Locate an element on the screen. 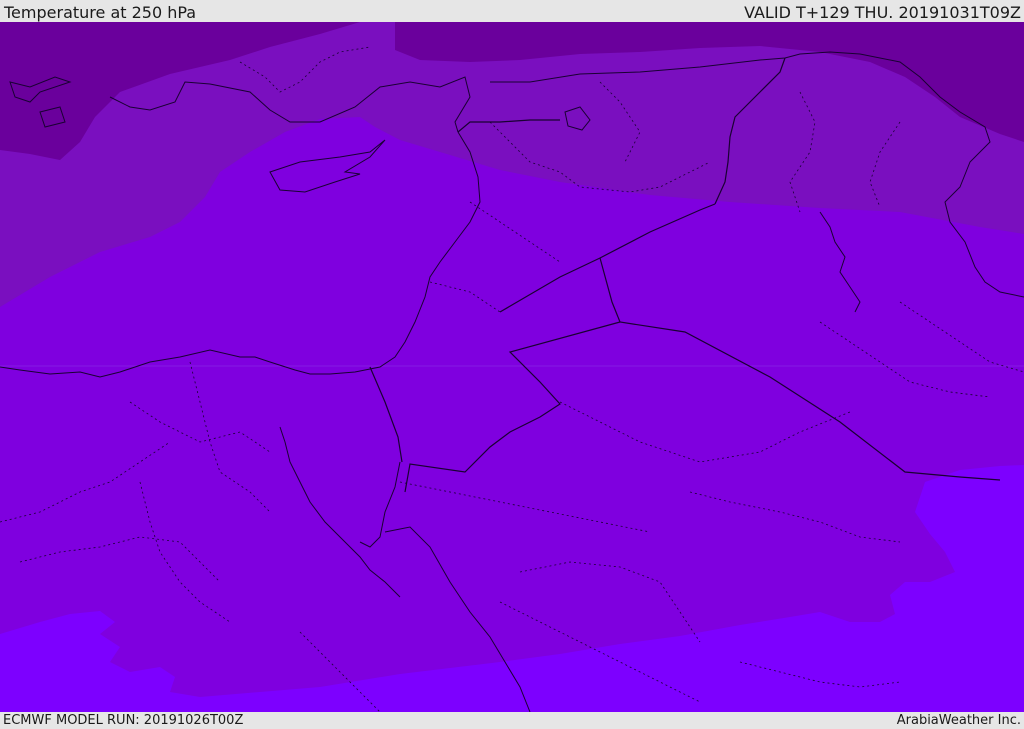  map-title: Temperature at 250 hPa is located at coordinates (100, 12).